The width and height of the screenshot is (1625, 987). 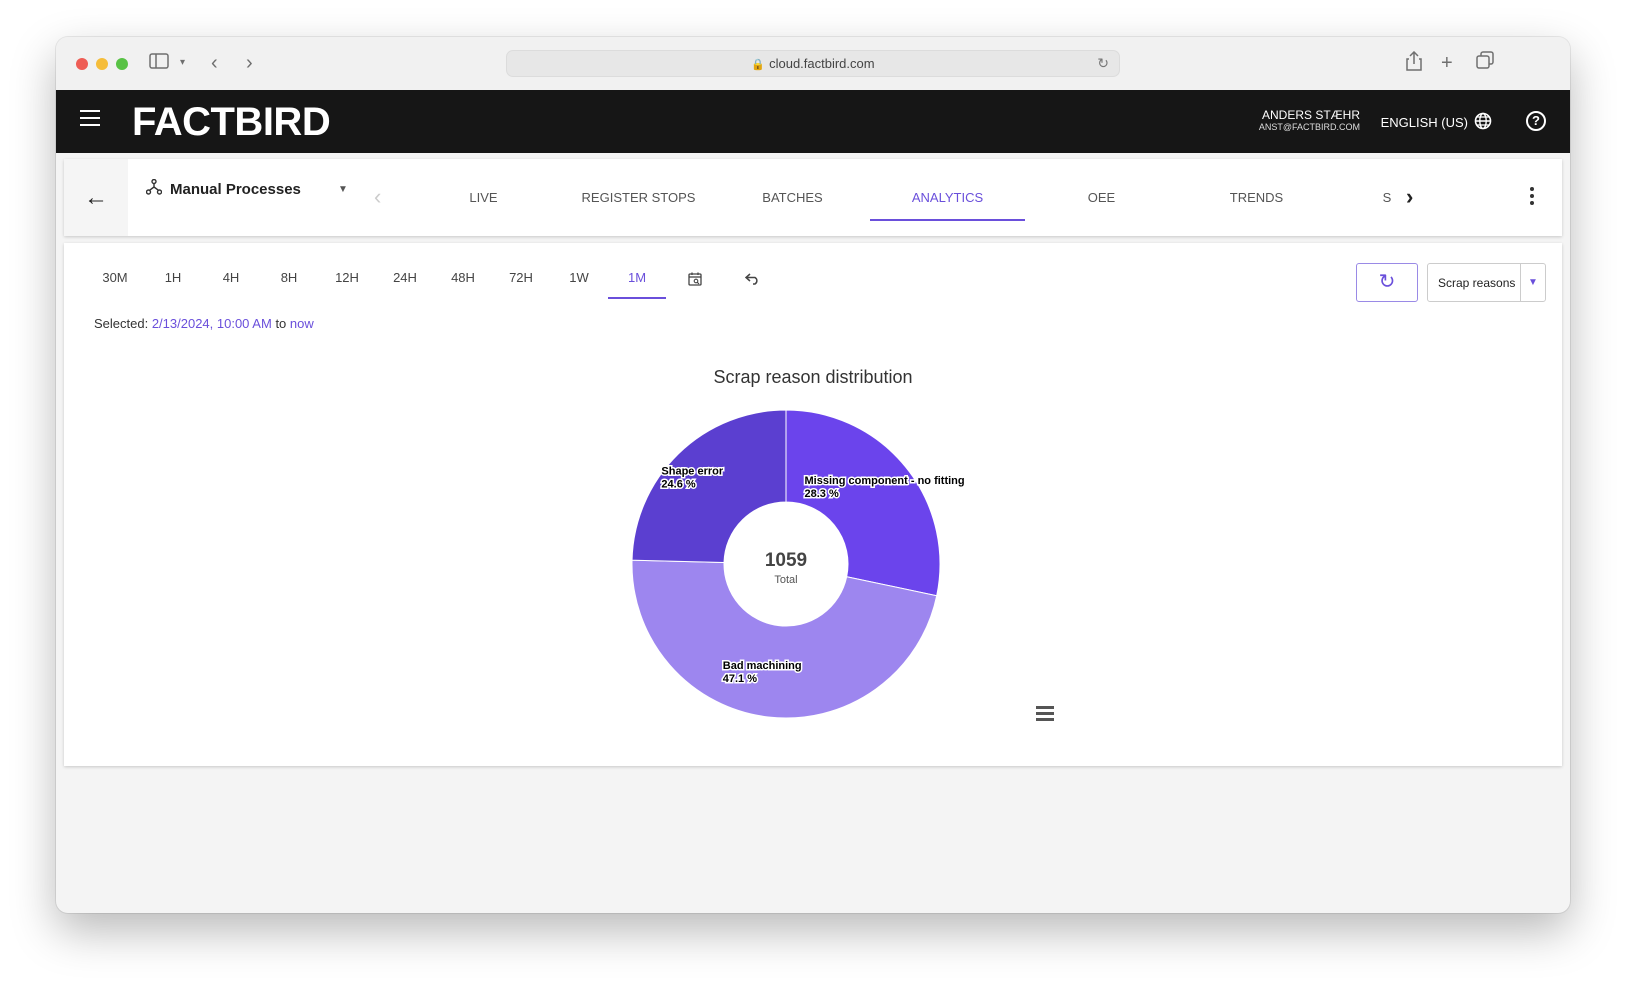 I want to click on globe-icon, so click(x=1483, y=122).